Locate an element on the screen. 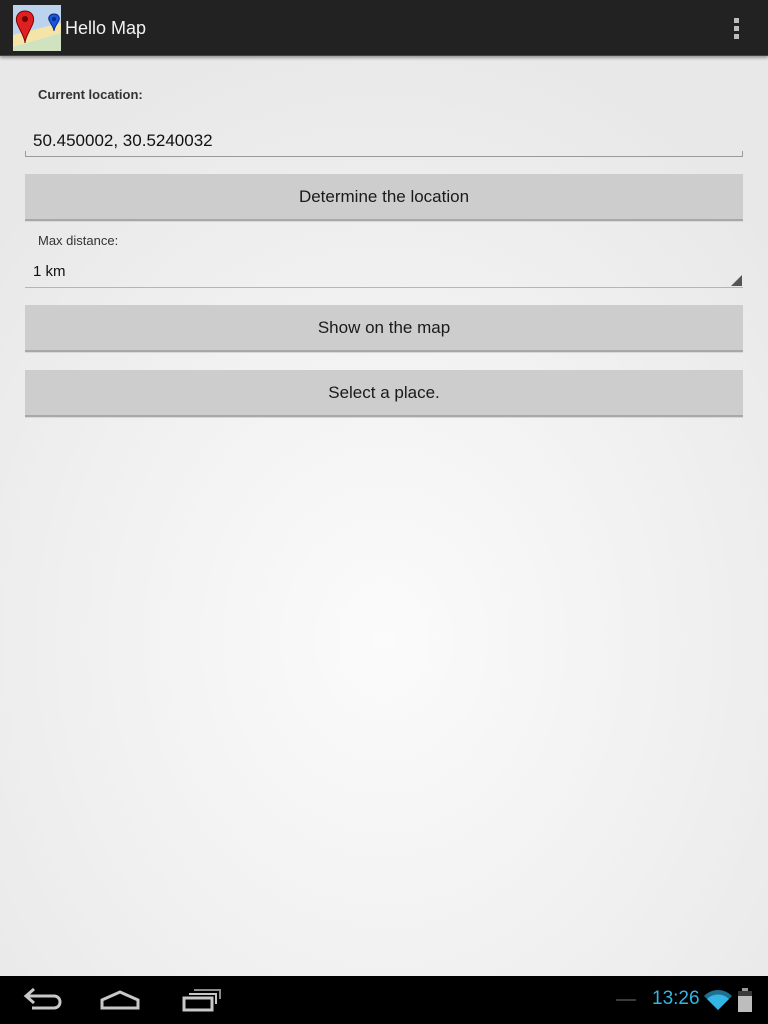 Image resolution: width=768 pixels, height=1024 pixels. max-distance-value: 1 km is located at coordinates (49, 271).